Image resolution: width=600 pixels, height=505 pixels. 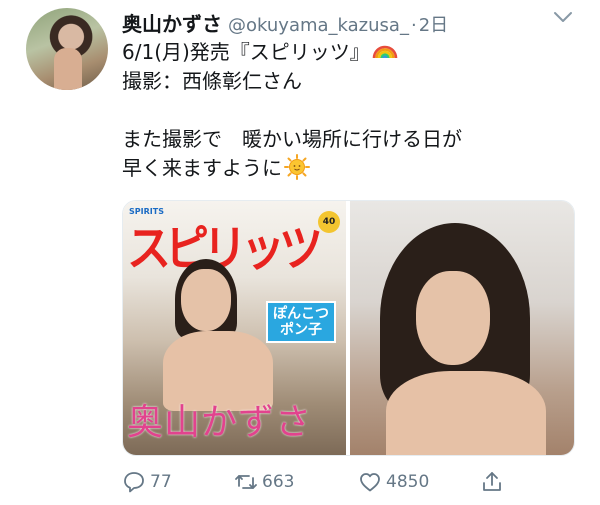 What do you see at coordinates (370, 482) in the screenshot?
I see `heart-icon` at bounding box center [370, 482].